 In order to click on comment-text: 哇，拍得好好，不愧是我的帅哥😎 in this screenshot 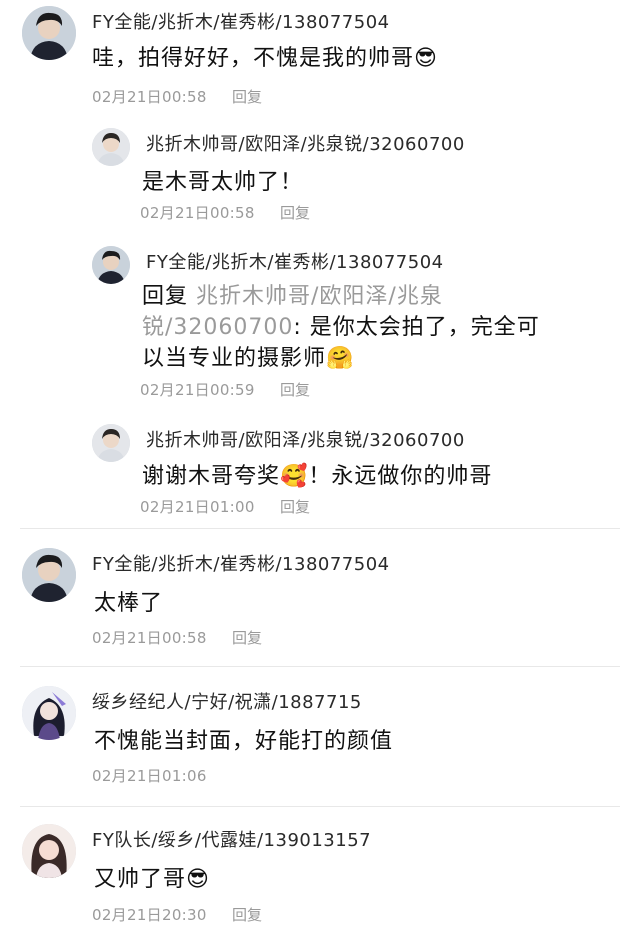, I will do `click(265, 56)`.